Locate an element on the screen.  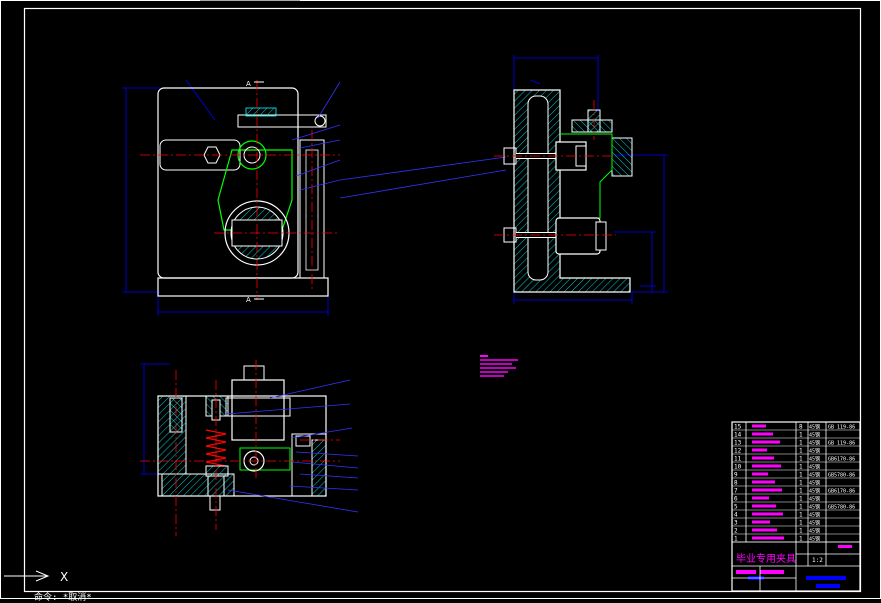
section-mark-top: A is located at coordinates (248, 84).